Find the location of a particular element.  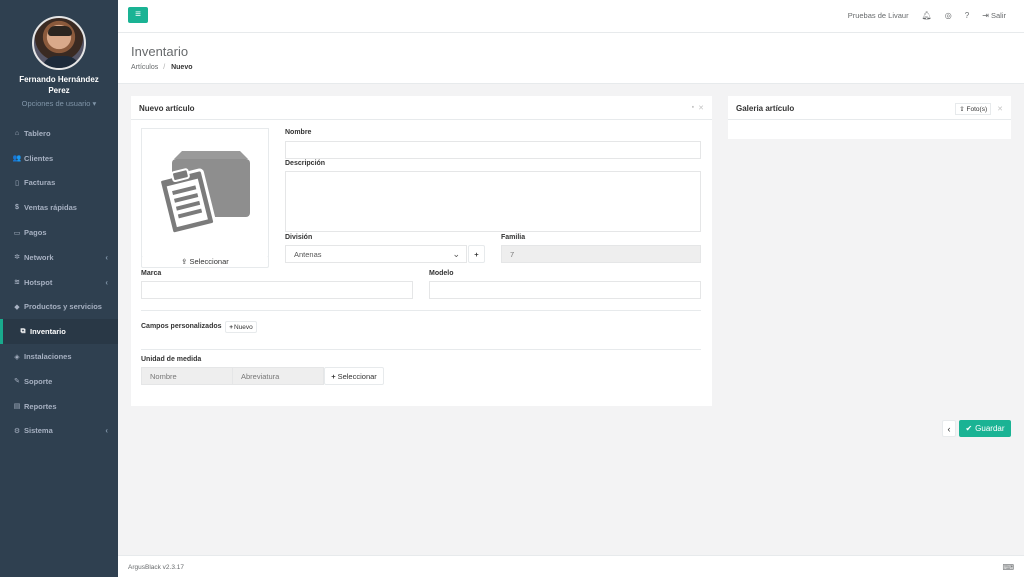

breadcrumb-current: Nuevo is located at coordinates (182, 67).